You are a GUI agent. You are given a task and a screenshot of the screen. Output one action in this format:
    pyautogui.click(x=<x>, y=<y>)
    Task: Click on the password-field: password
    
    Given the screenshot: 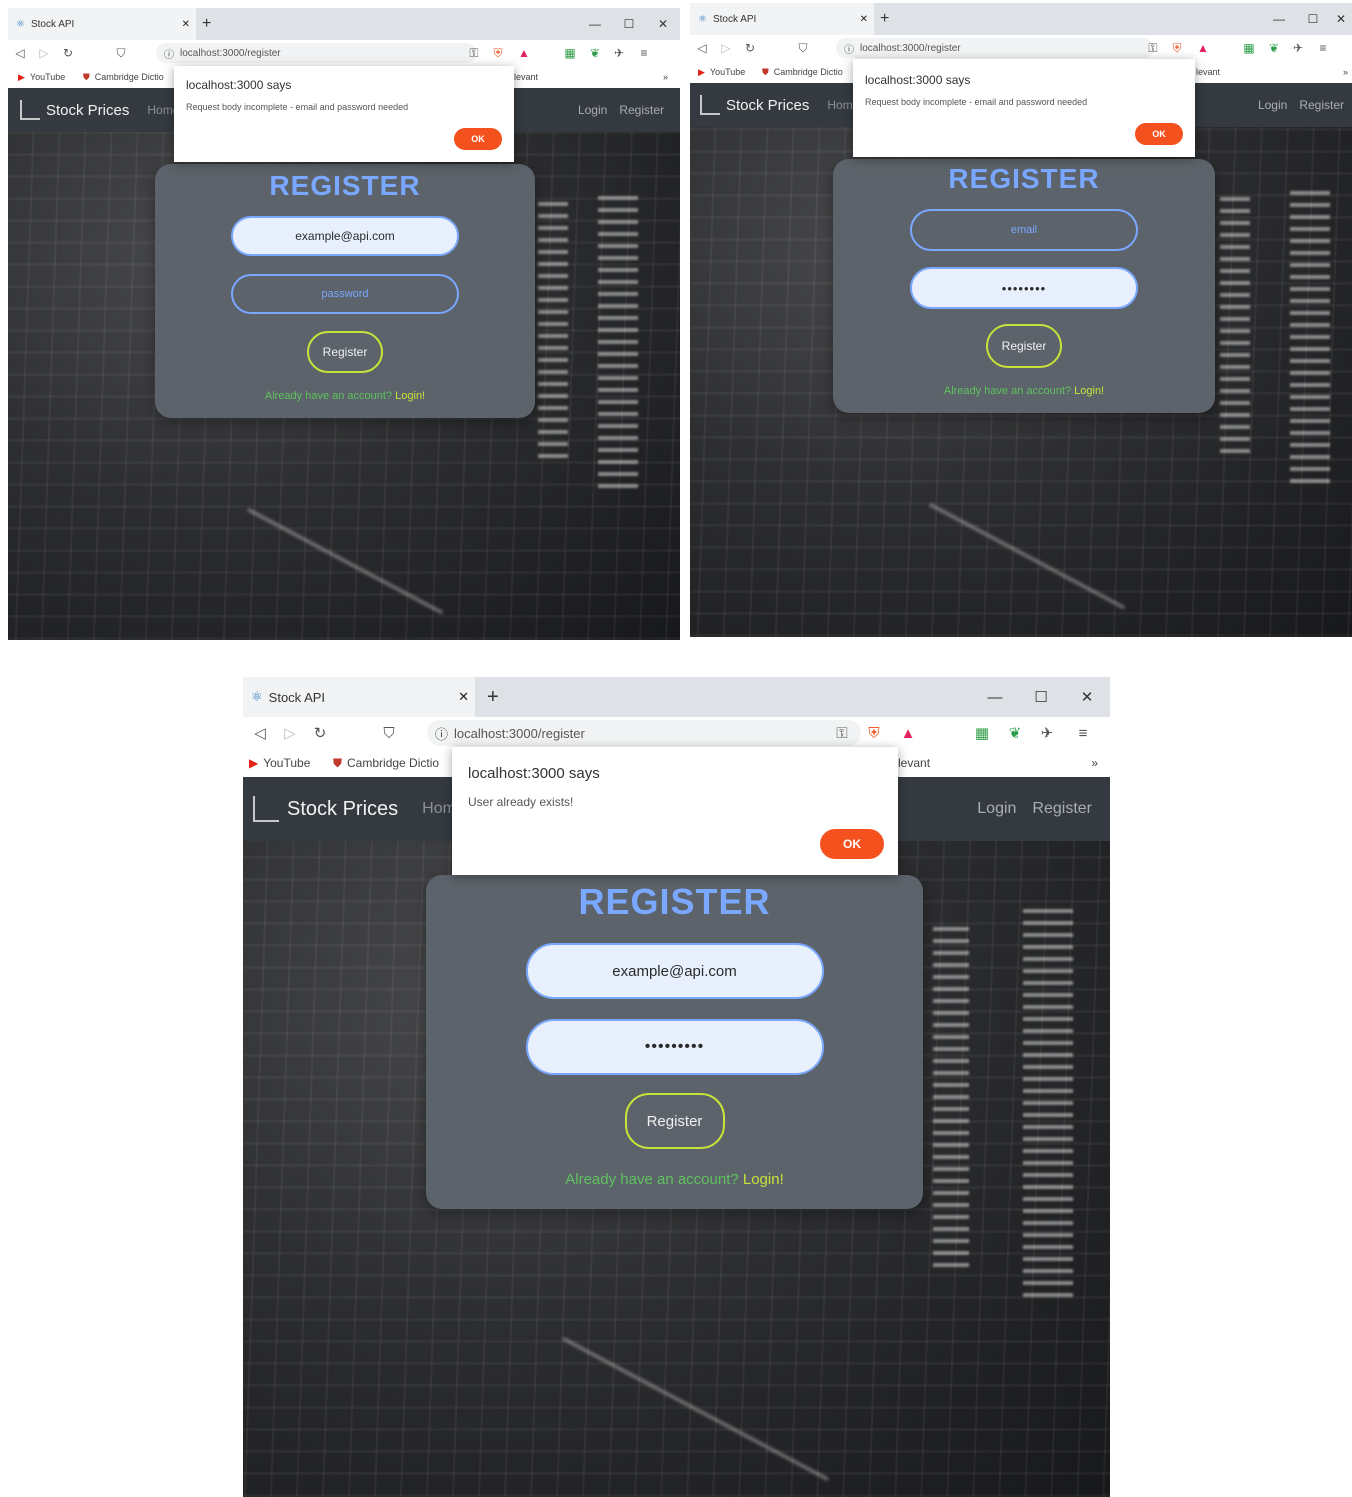 What is the action you would take?
    pyautogui.click(x=345, y=294)
    